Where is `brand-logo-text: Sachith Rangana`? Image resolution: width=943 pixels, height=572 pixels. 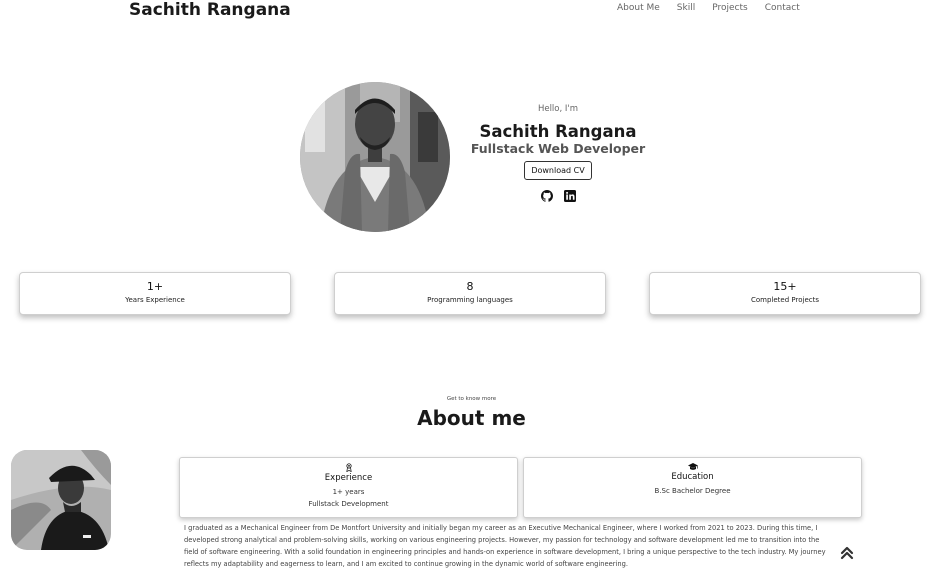 brand-logo-text: Sachith Rangana is located at coordinates (210, 10).